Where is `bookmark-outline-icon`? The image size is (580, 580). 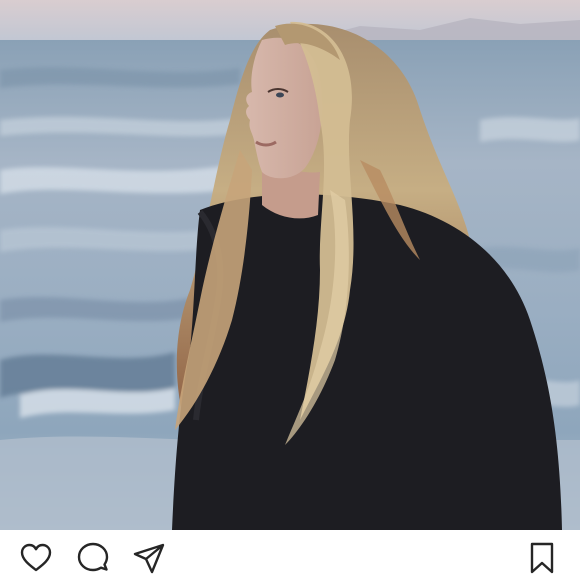 bookmark-outline-icon is located at coordinates (542, 558).